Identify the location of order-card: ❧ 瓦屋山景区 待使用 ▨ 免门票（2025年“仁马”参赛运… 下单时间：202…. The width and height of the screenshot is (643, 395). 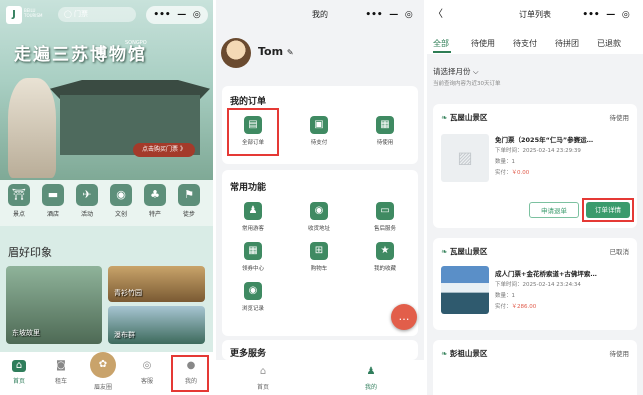
(535, 166).